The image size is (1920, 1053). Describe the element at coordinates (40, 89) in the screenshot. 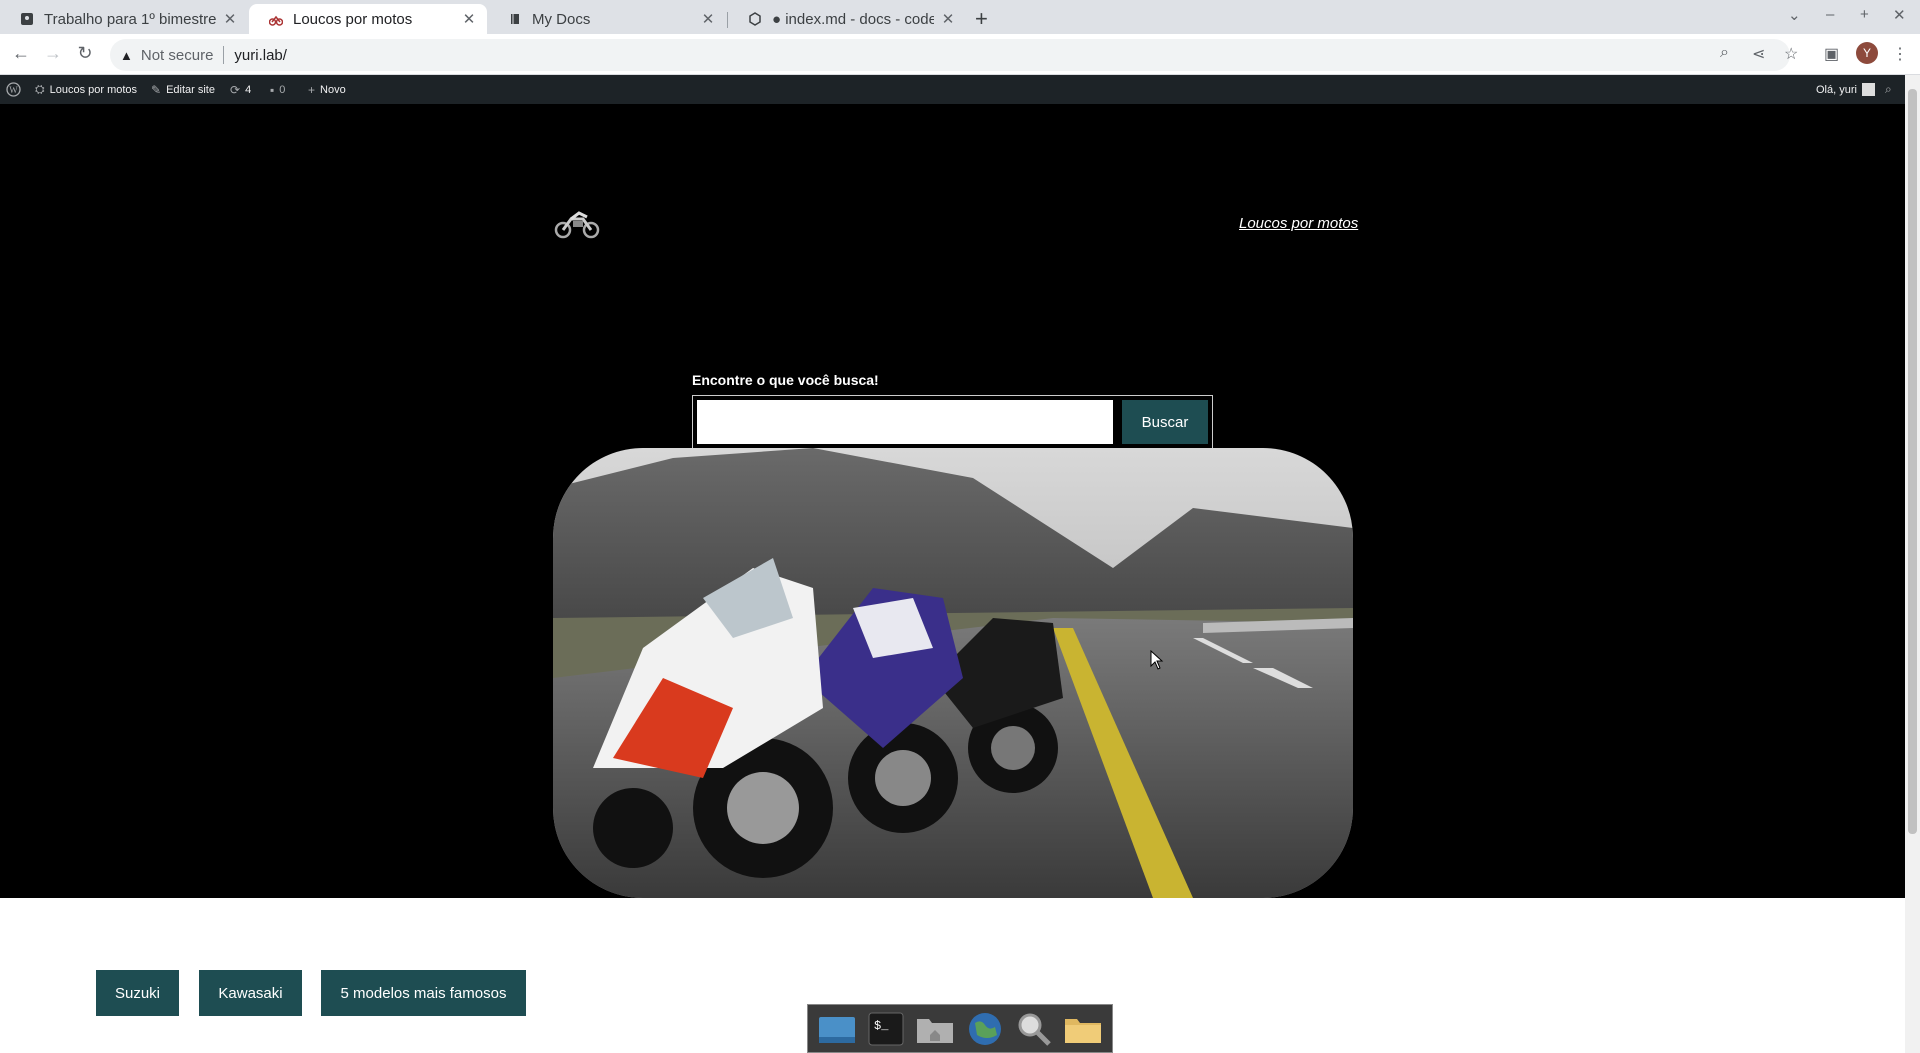

I see `dashboard-icon: ⛭` at that location.